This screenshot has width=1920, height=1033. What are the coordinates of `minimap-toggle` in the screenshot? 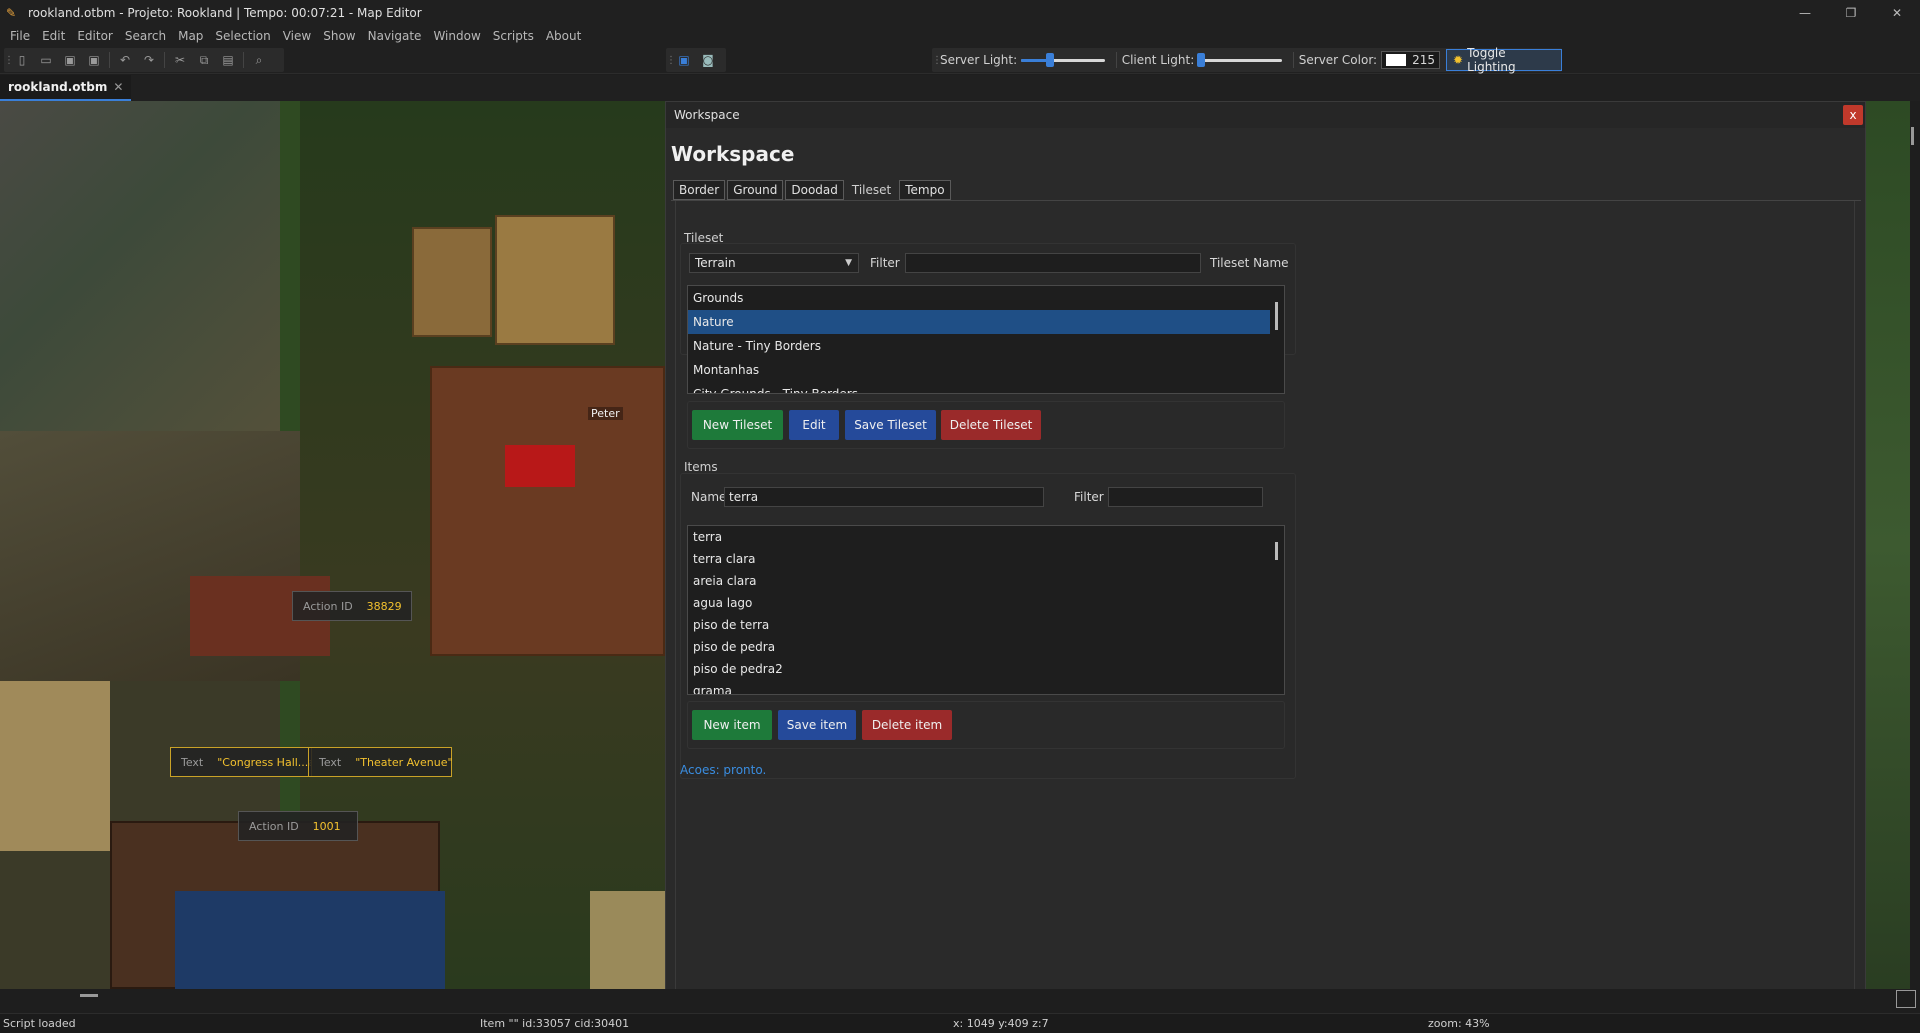 It's located at (1906, 999).